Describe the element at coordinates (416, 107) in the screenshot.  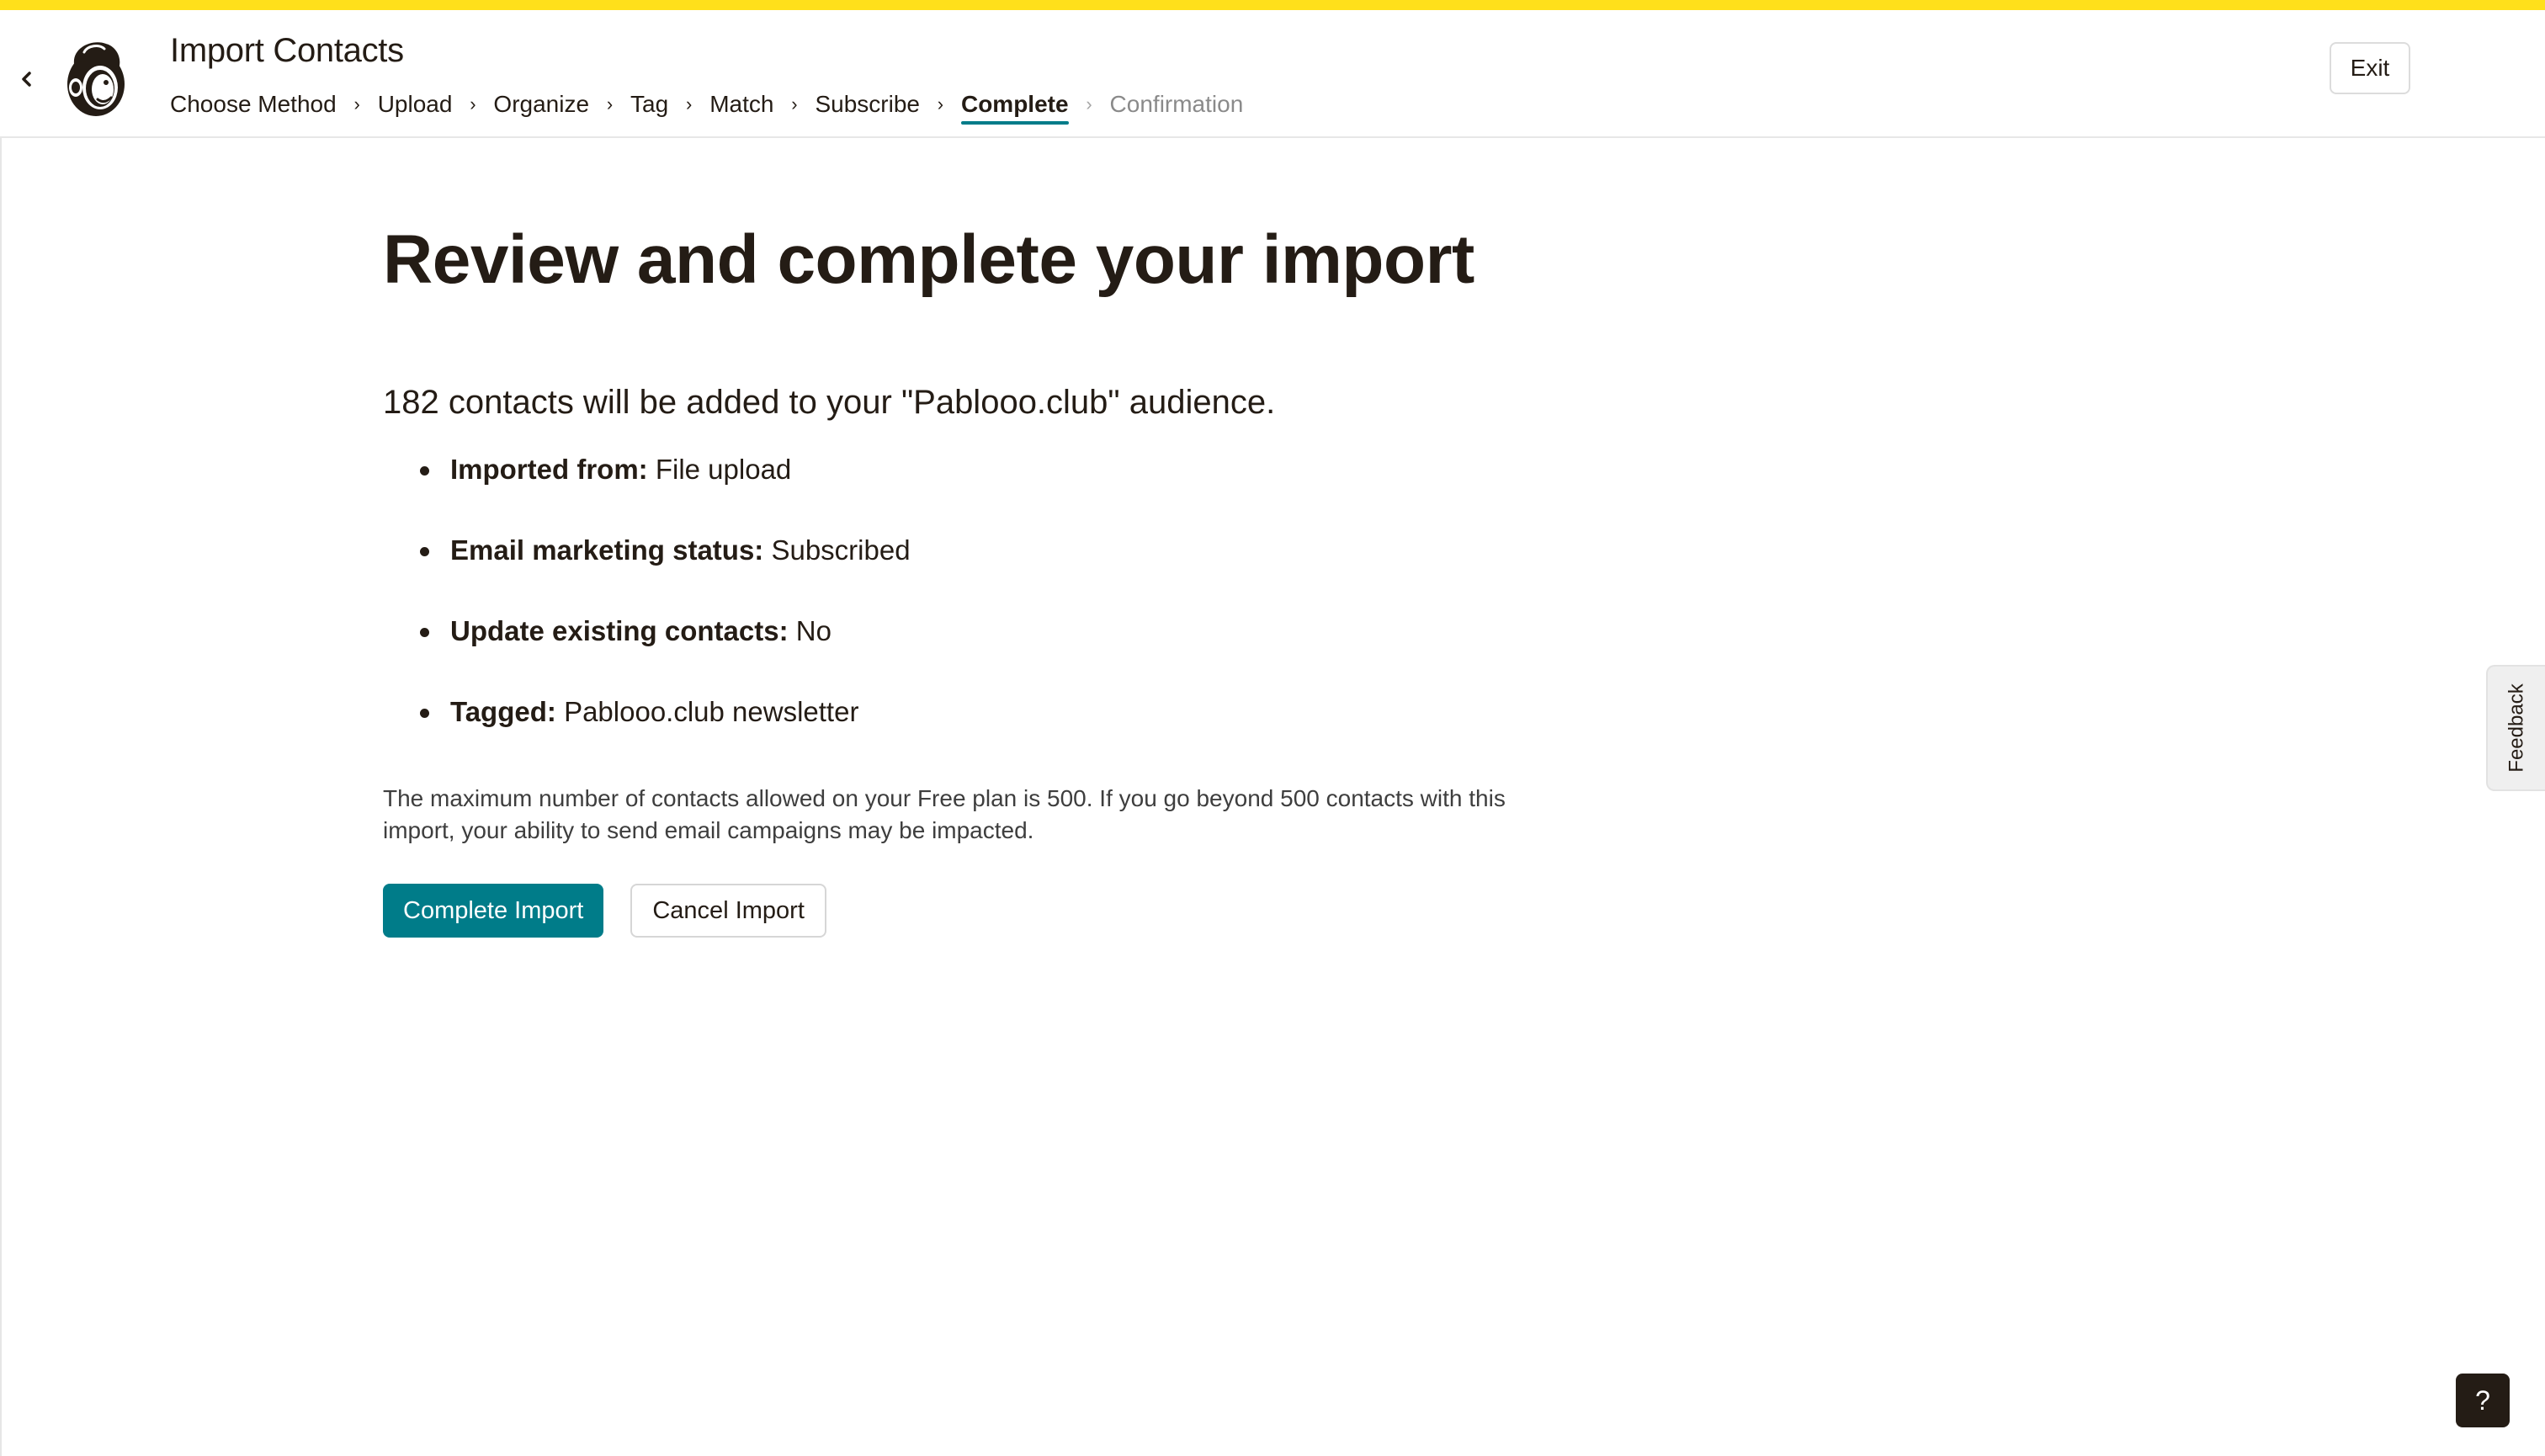
I see `step-upload: Upload` at that location.